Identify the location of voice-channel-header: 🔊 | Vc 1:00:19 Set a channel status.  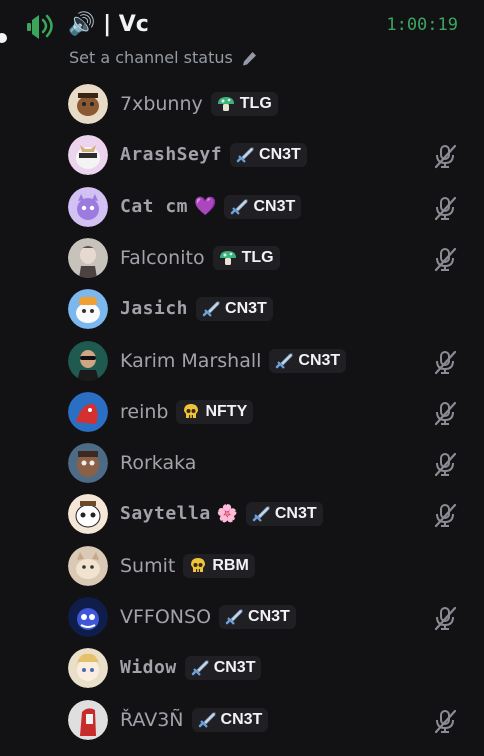
(242, 40).